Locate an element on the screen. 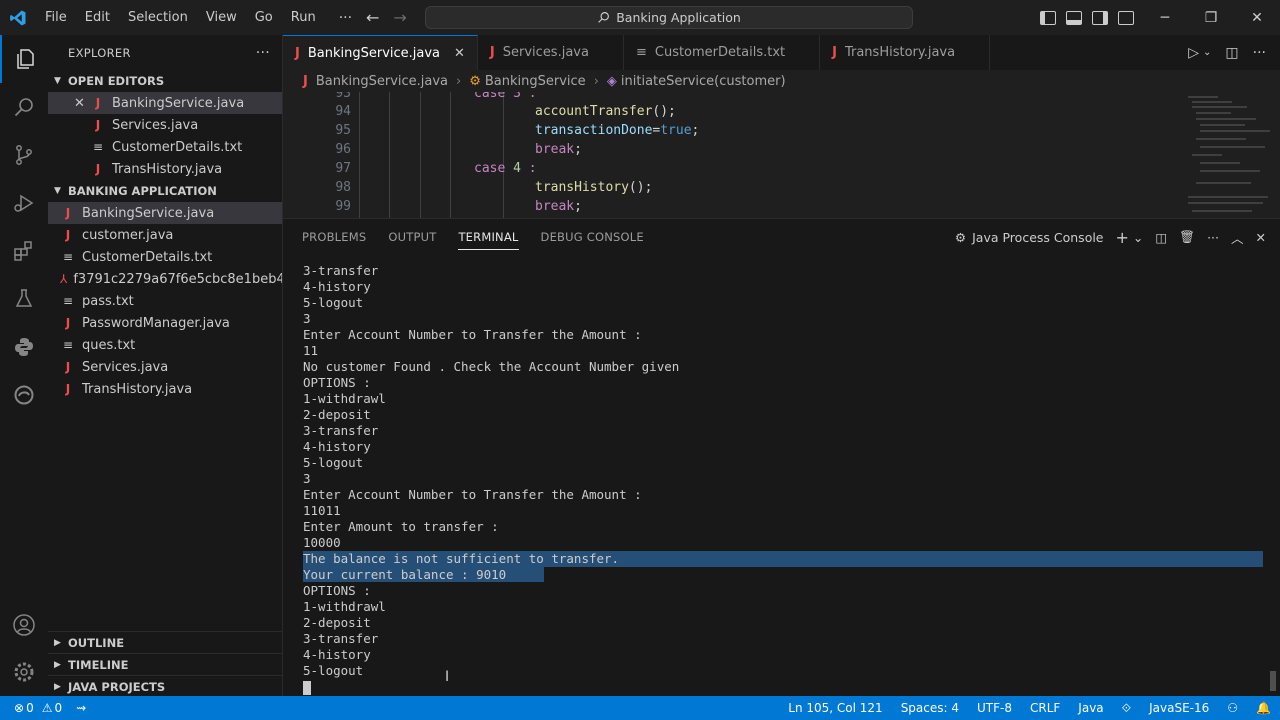 The image size is (1280, 720). search-icon is located at coordinates (24, 107).